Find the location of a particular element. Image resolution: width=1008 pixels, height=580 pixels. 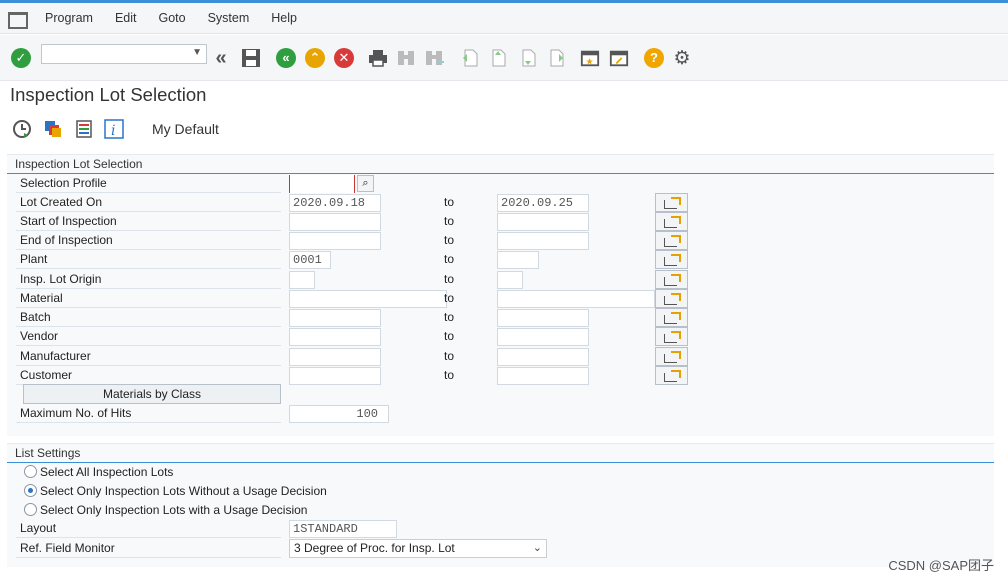

customer-label: Customer is located at coordinates (148, 375).